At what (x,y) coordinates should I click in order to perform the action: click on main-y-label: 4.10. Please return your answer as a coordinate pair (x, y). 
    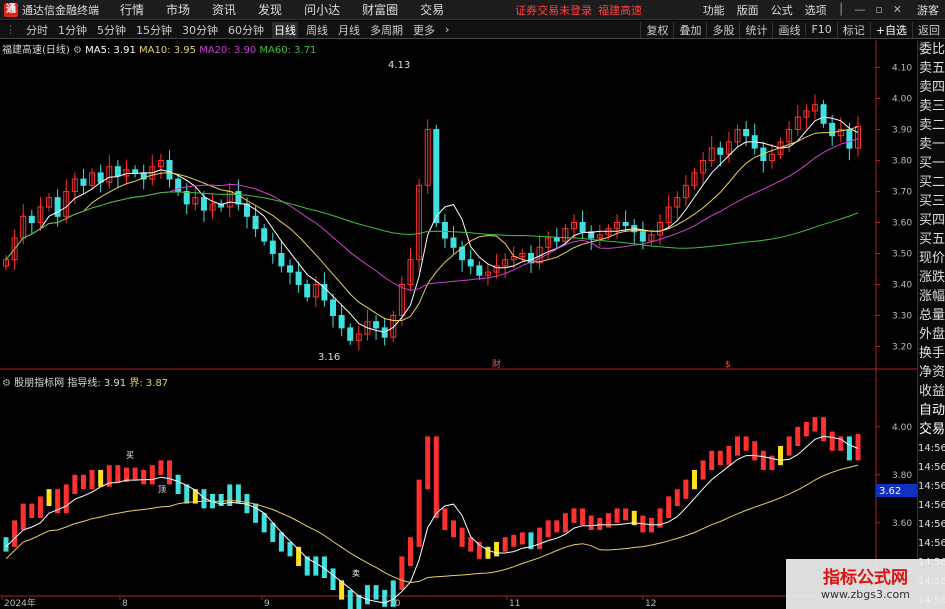
    Looking at the image, I should click on (902, 69).